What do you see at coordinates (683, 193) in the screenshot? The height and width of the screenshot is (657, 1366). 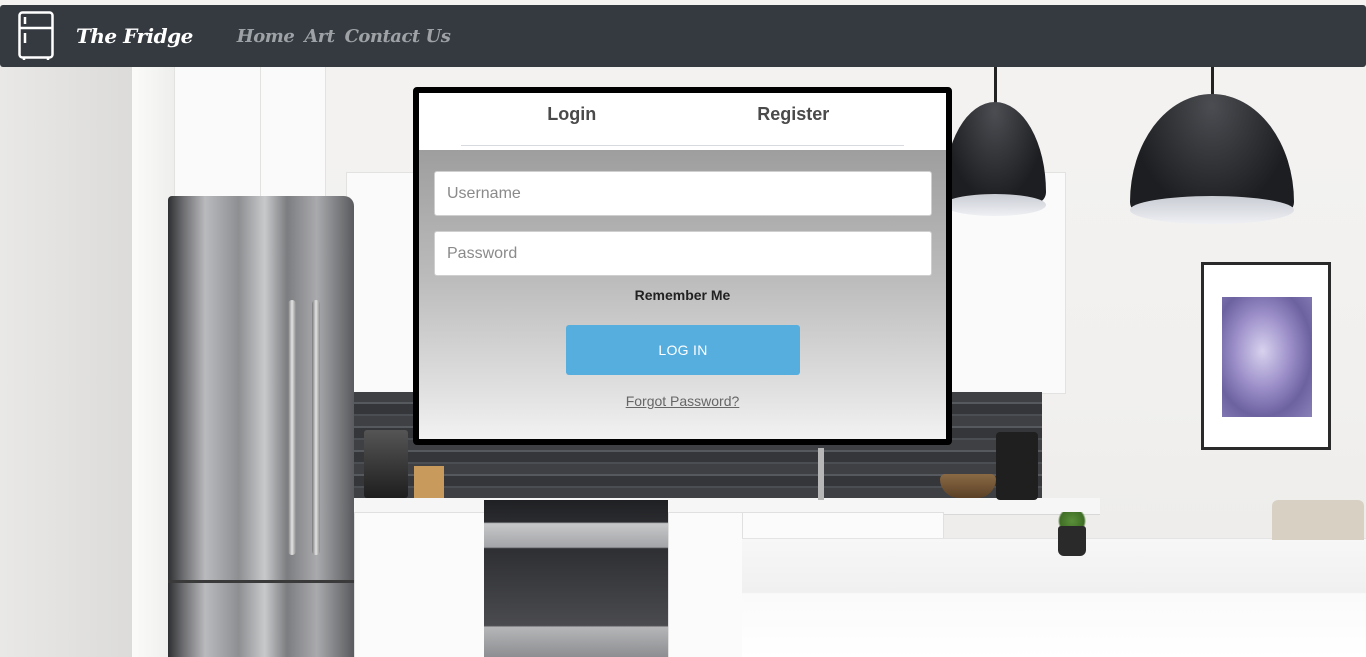 I see `username-input` at bounding box center [683, 193].